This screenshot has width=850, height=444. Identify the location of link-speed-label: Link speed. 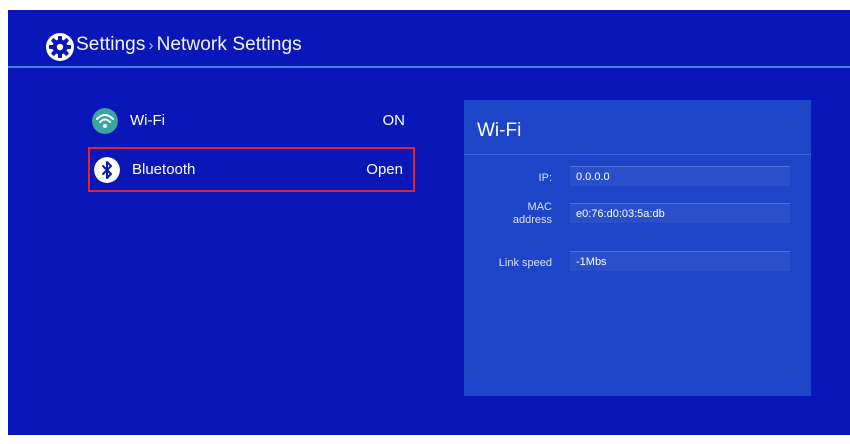
(525, 263).